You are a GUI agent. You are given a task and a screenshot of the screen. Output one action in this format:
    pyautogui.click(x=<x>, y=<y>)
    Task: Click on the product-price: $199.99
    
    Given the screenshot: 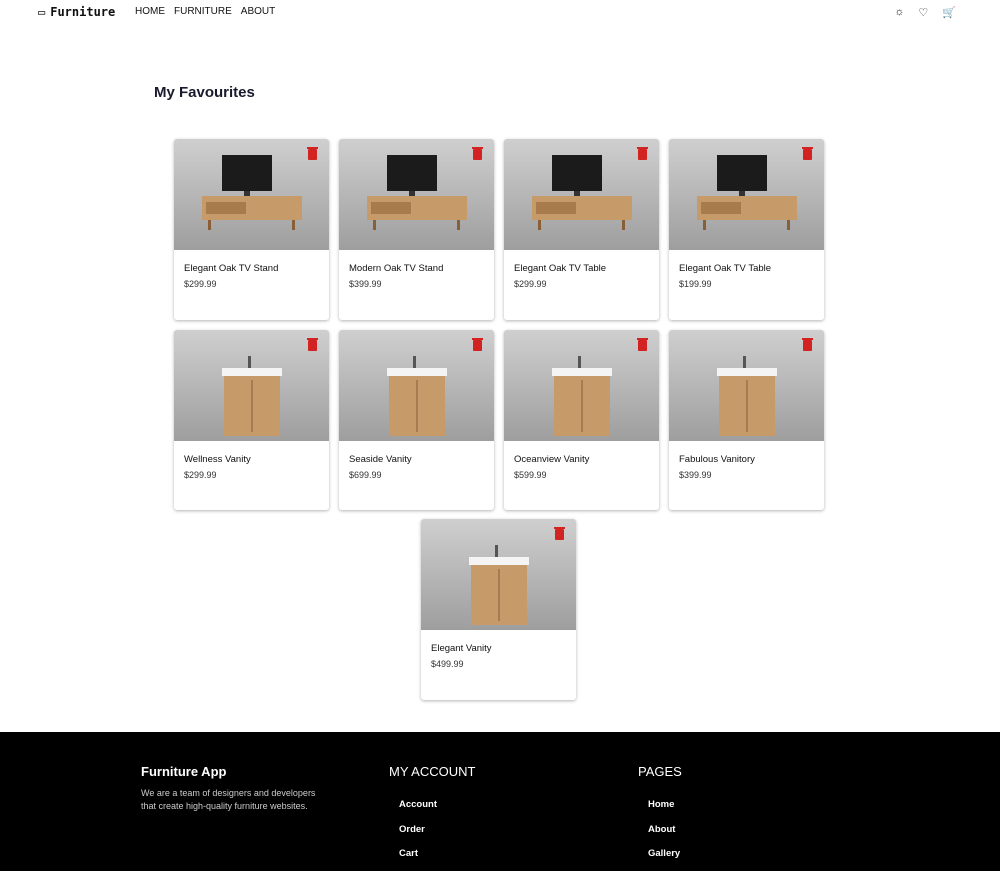 What is the action you would take?
    pyautogui.click(x=695, y=284)
    